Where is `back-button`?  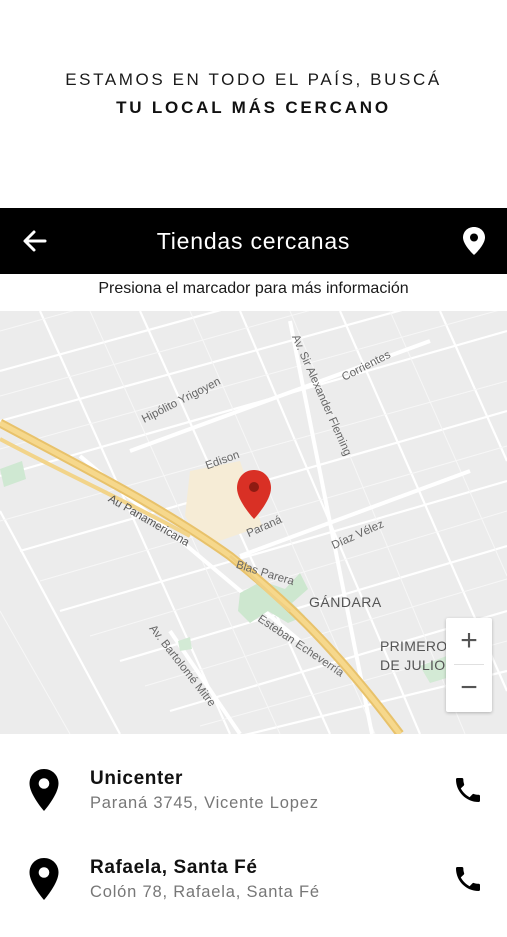
back-button is located at coordinates (35, 241).